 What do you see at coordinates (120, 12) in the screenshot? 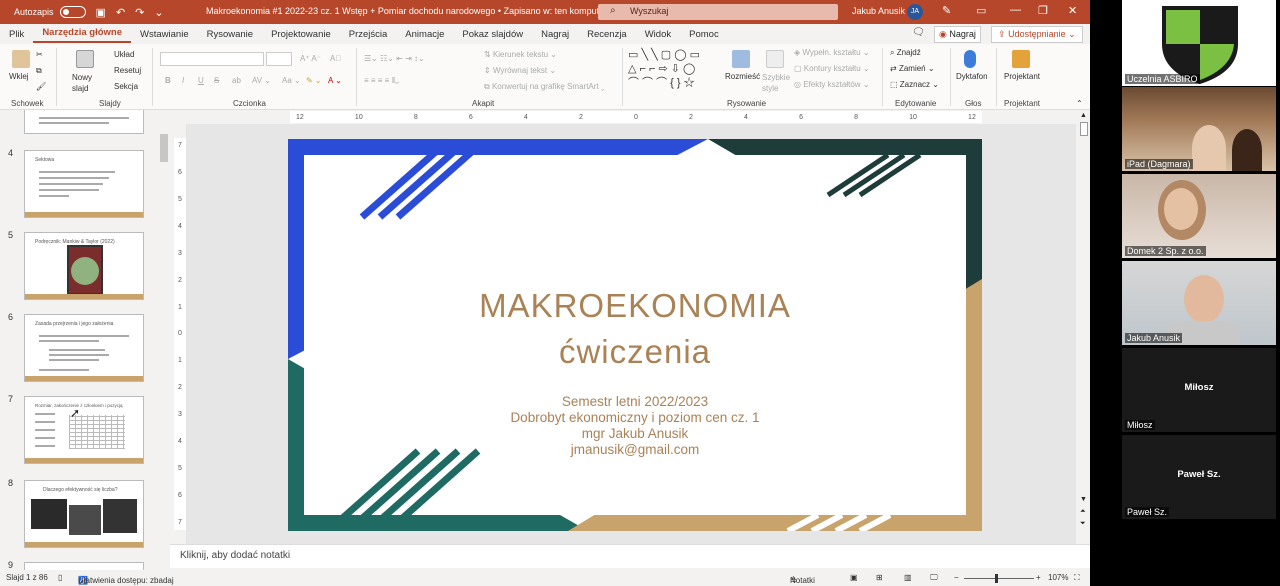
I see `undo-icon: ↶` at bounding box center [120, 12].